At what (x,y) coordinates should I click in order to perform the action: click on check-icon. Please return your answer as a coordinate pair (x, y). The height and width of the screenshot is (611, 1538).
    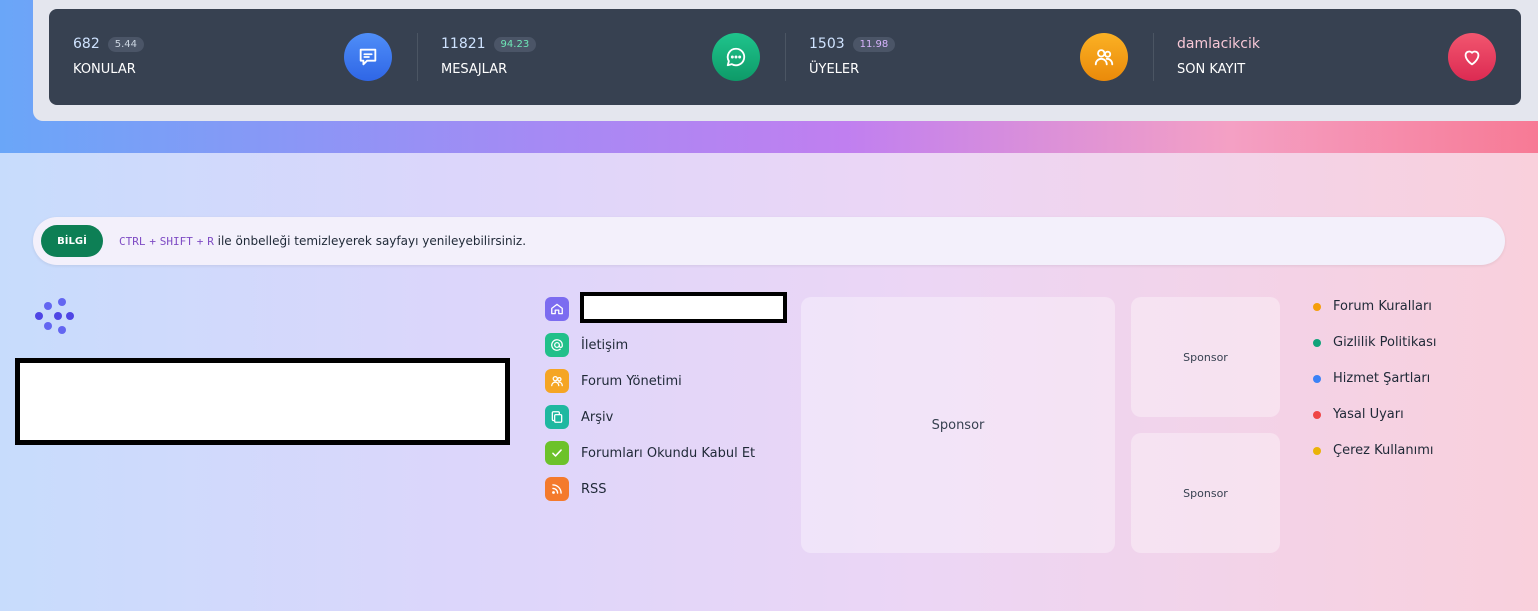
    Looking at the image, I should click on (557, 453).